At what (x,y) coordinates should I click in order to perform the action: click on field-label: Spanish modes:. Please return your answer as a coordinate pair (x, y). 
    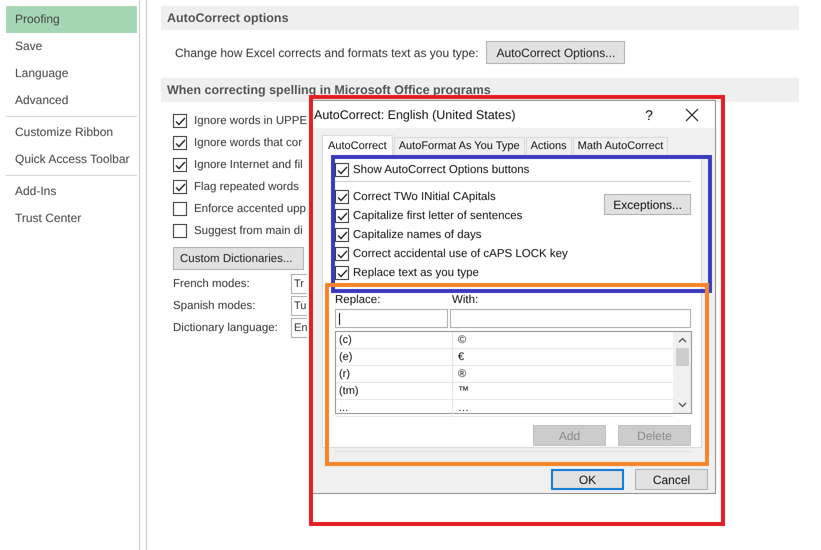
    Looking at the image, I should click on (214, 306).